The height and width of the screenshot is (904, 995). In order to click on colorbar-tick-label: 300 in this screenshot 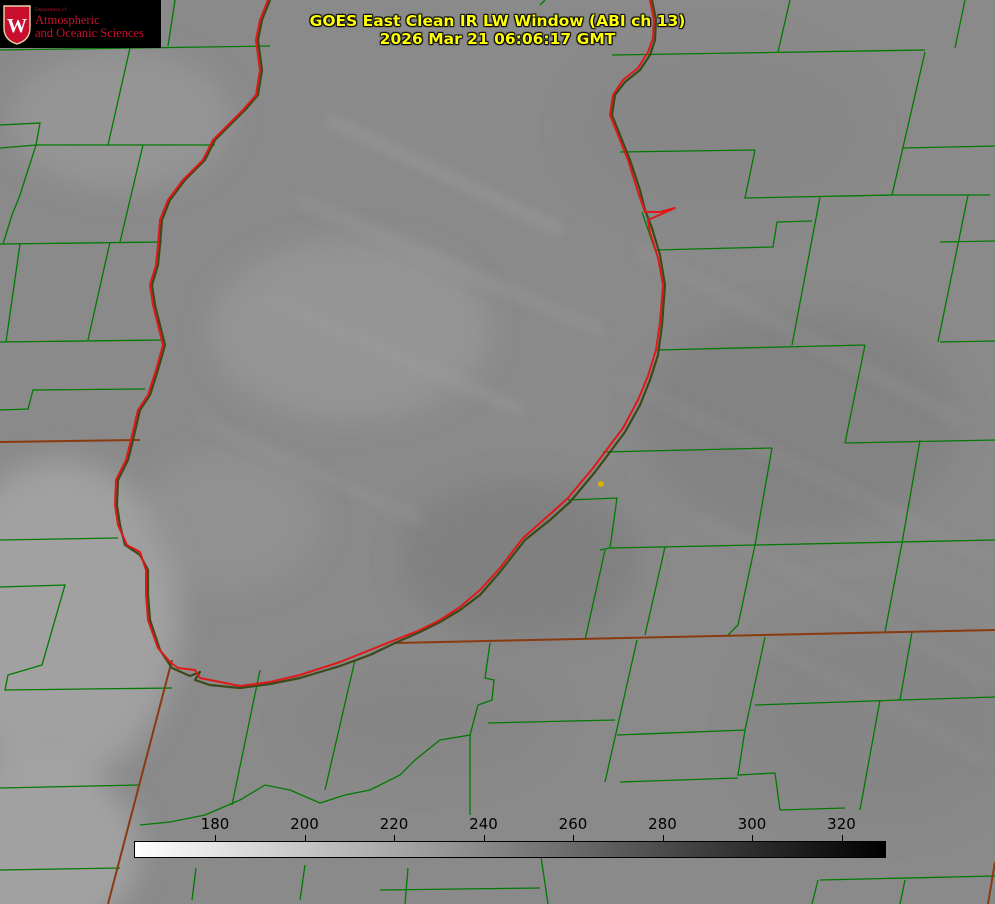, I will do `click(752, 824)`.